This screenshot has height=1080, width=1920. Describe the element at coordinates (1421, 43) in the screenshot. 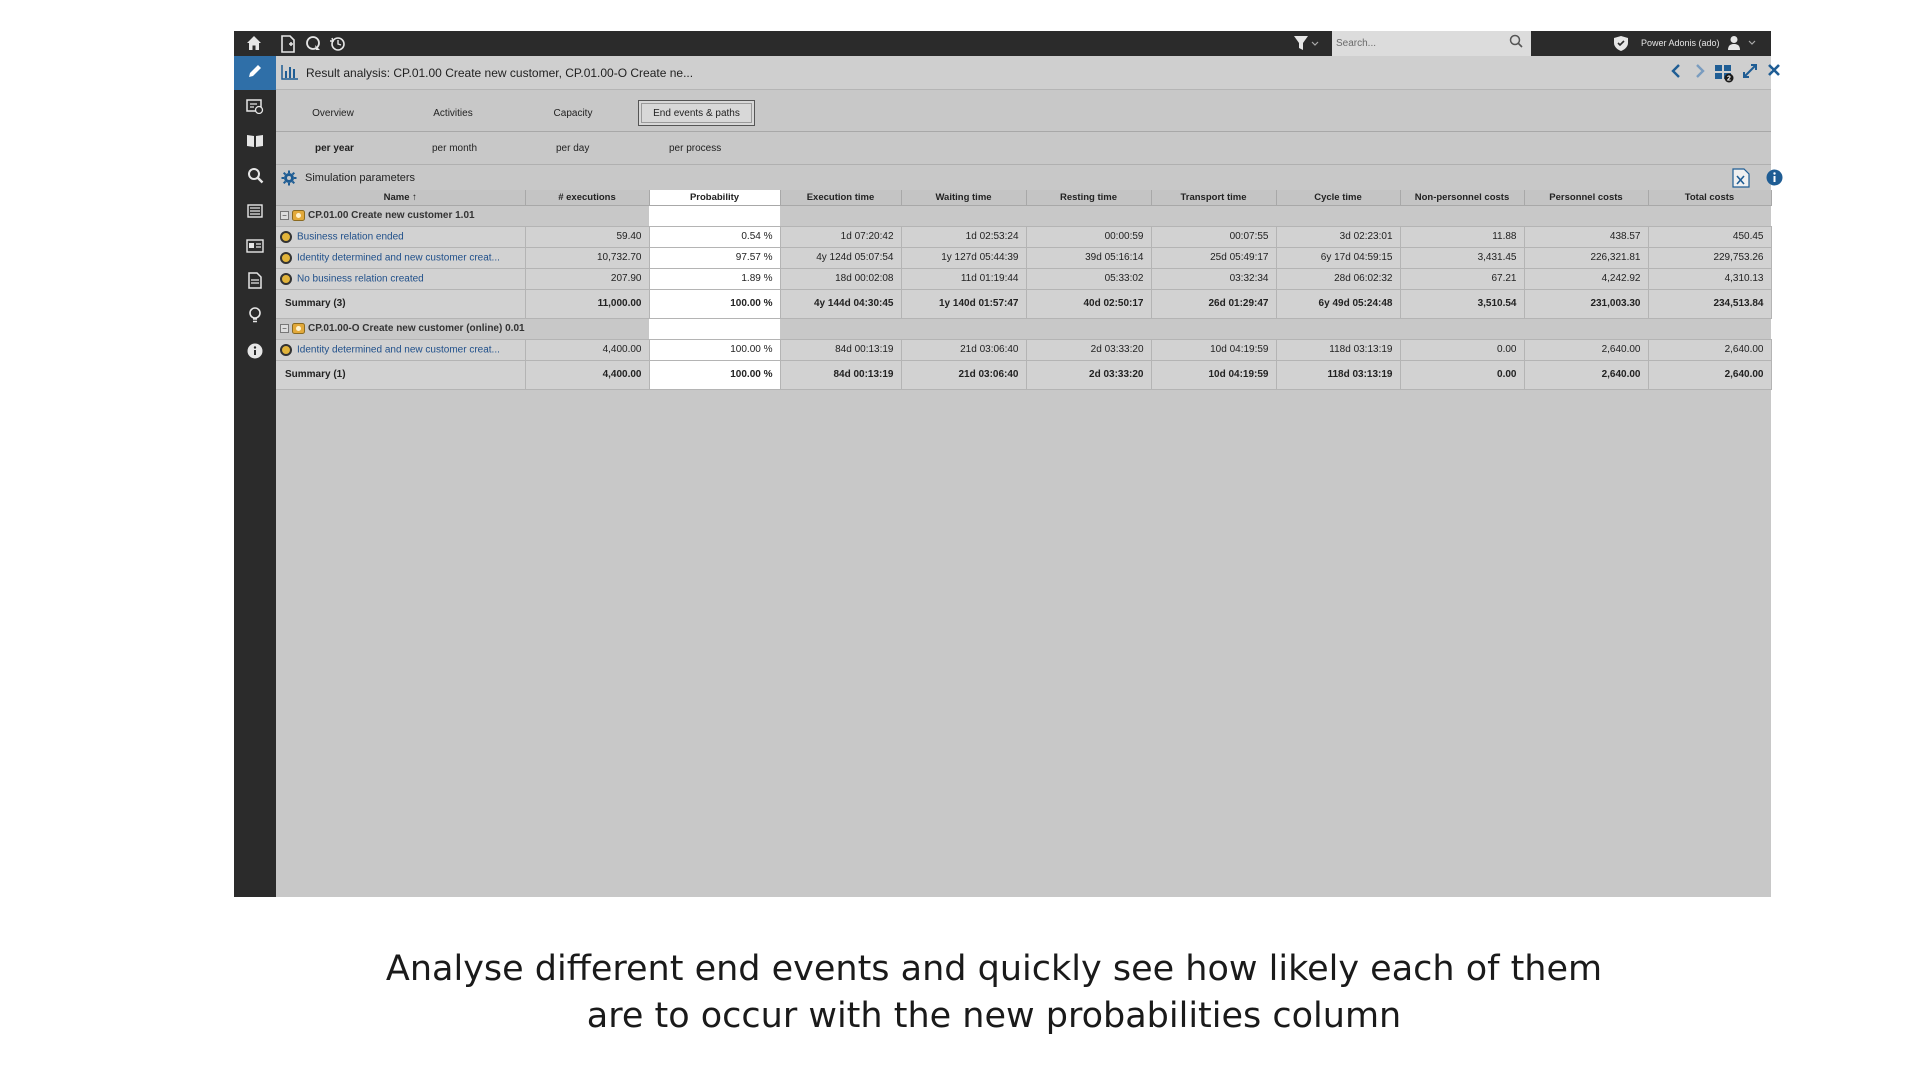

I see `search-input` at that location.